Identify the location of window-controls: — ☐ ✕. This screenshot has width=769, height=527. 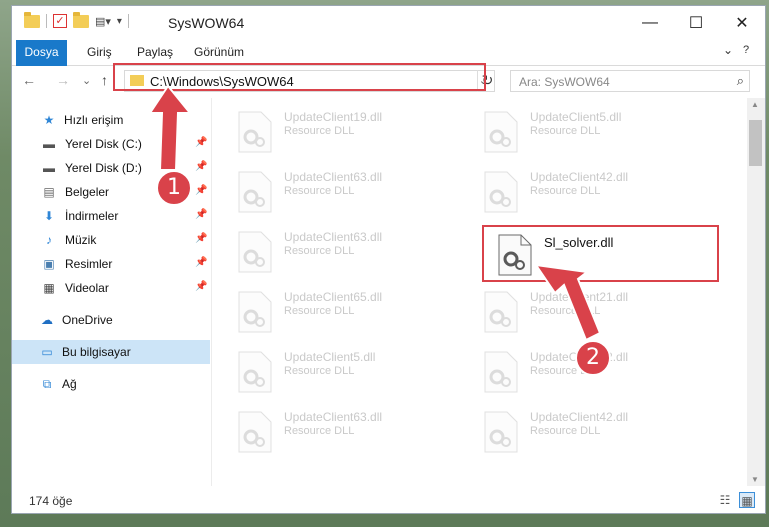
(696, 23).